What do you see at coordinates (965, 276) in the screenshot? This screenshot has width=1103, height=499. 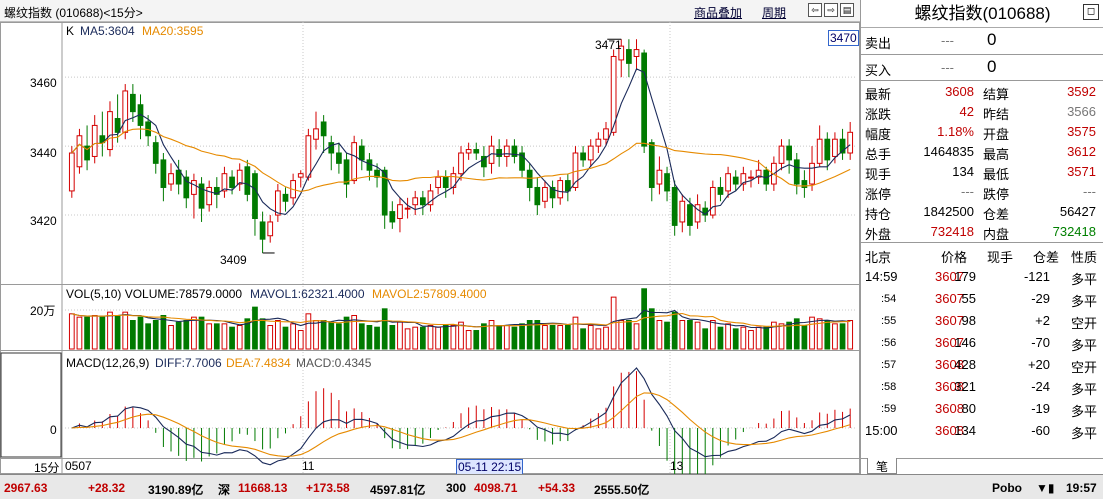 I see `tick-volume: 179` at bounding box center [965, 276].